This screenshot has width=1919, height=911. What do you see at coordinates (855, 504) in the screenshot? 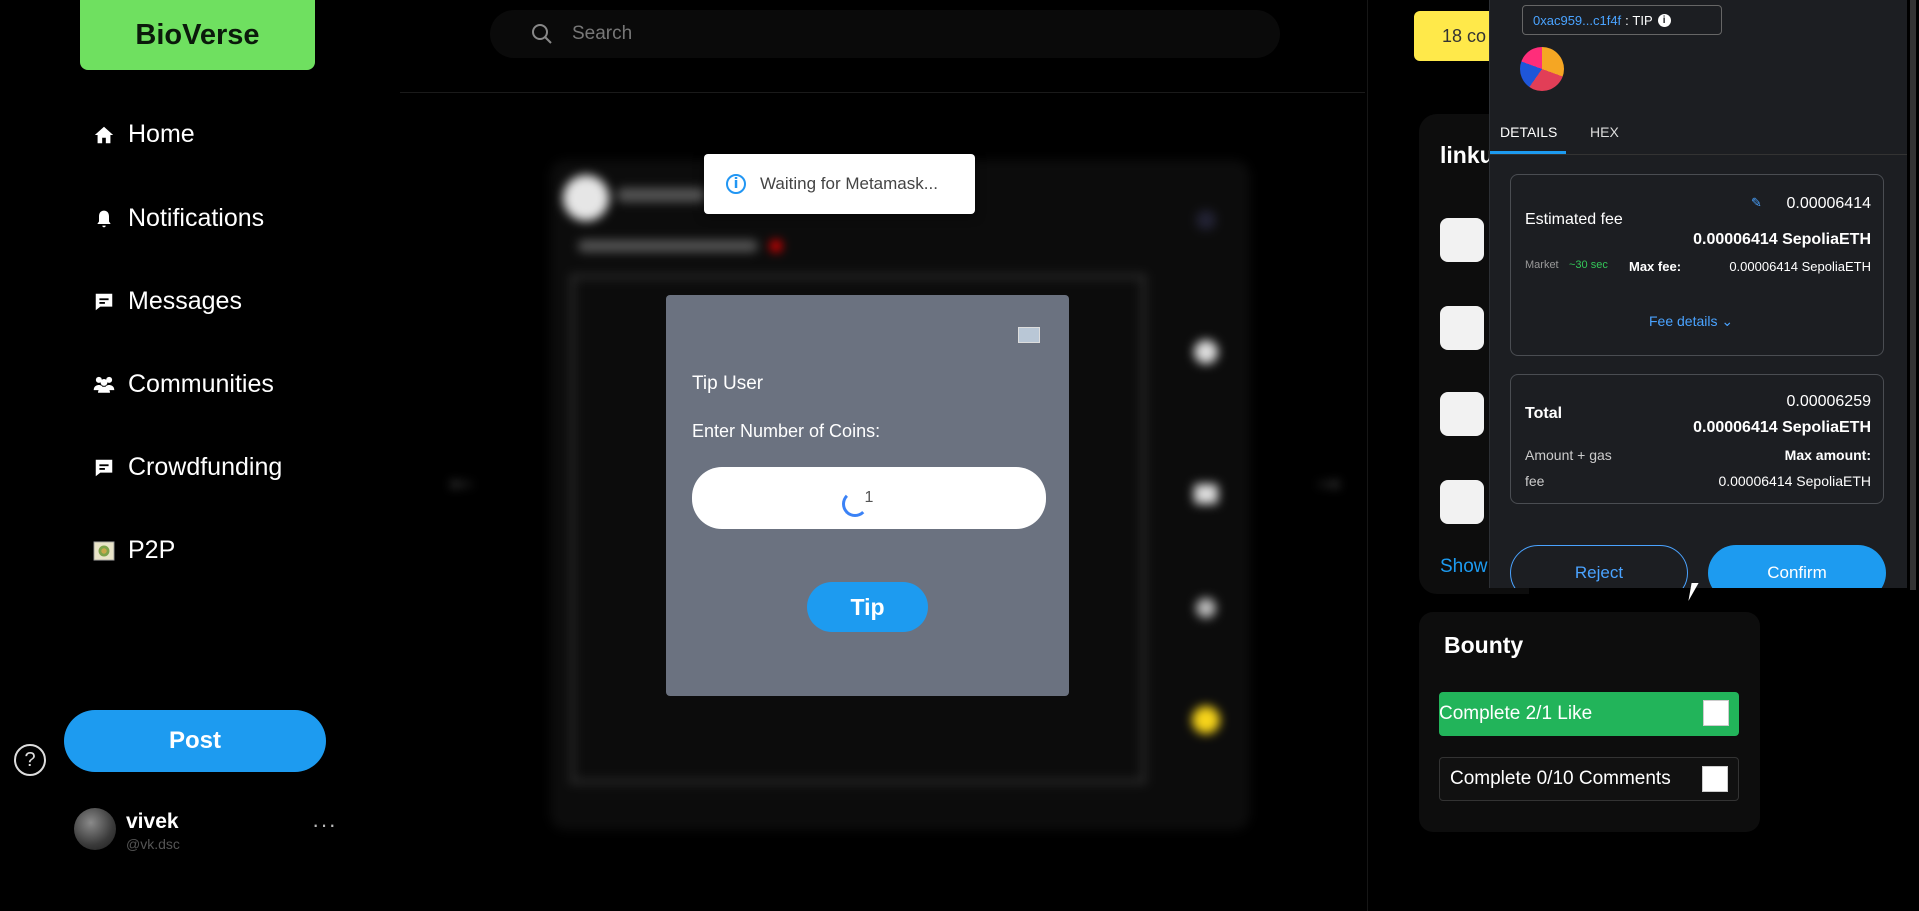
I see `loading-spinner-icon` at bounding box center [855, 504].